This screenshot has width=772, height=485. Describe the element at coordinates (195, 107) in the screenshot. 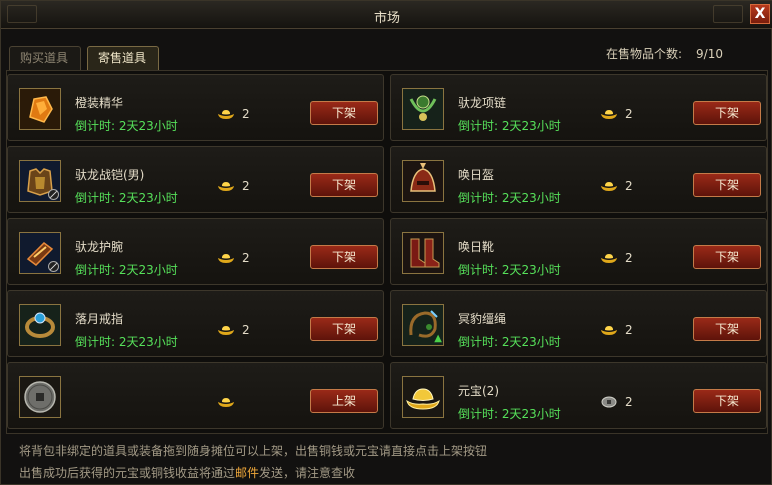

I see `consign-slot: 橙装精华倒计时: 2天23小时 2 下架` at that location.